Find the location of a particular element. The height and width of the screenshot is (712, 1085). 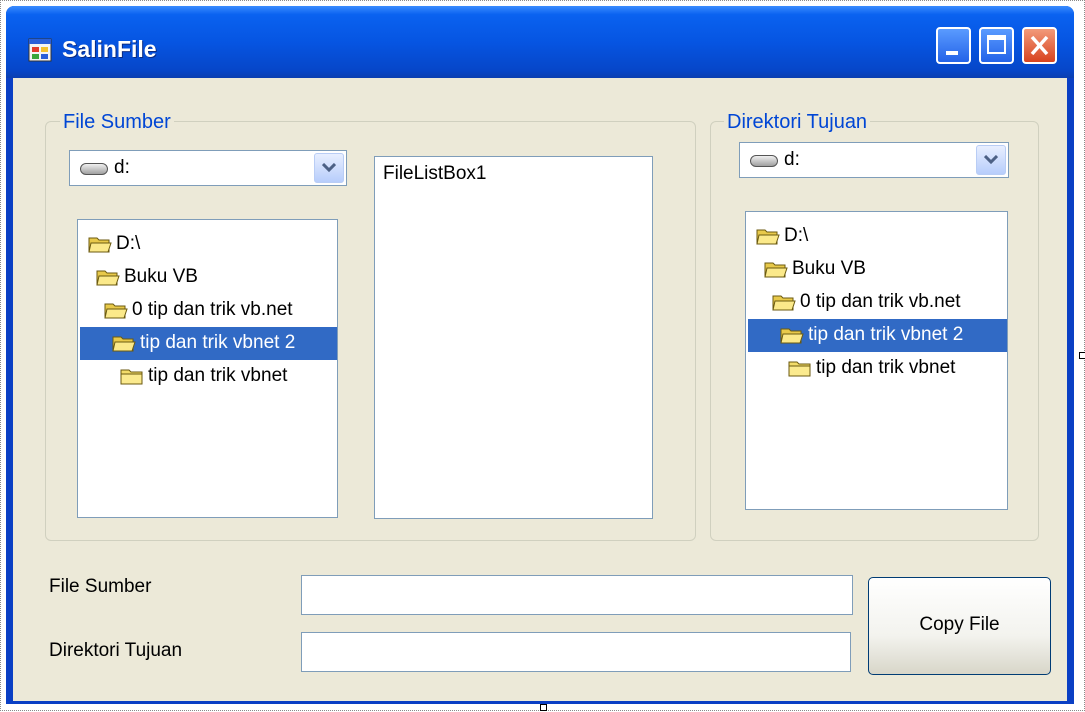

dest-folder-label: tip dan trik vbnet 2 is located at coordinates (886, 334).